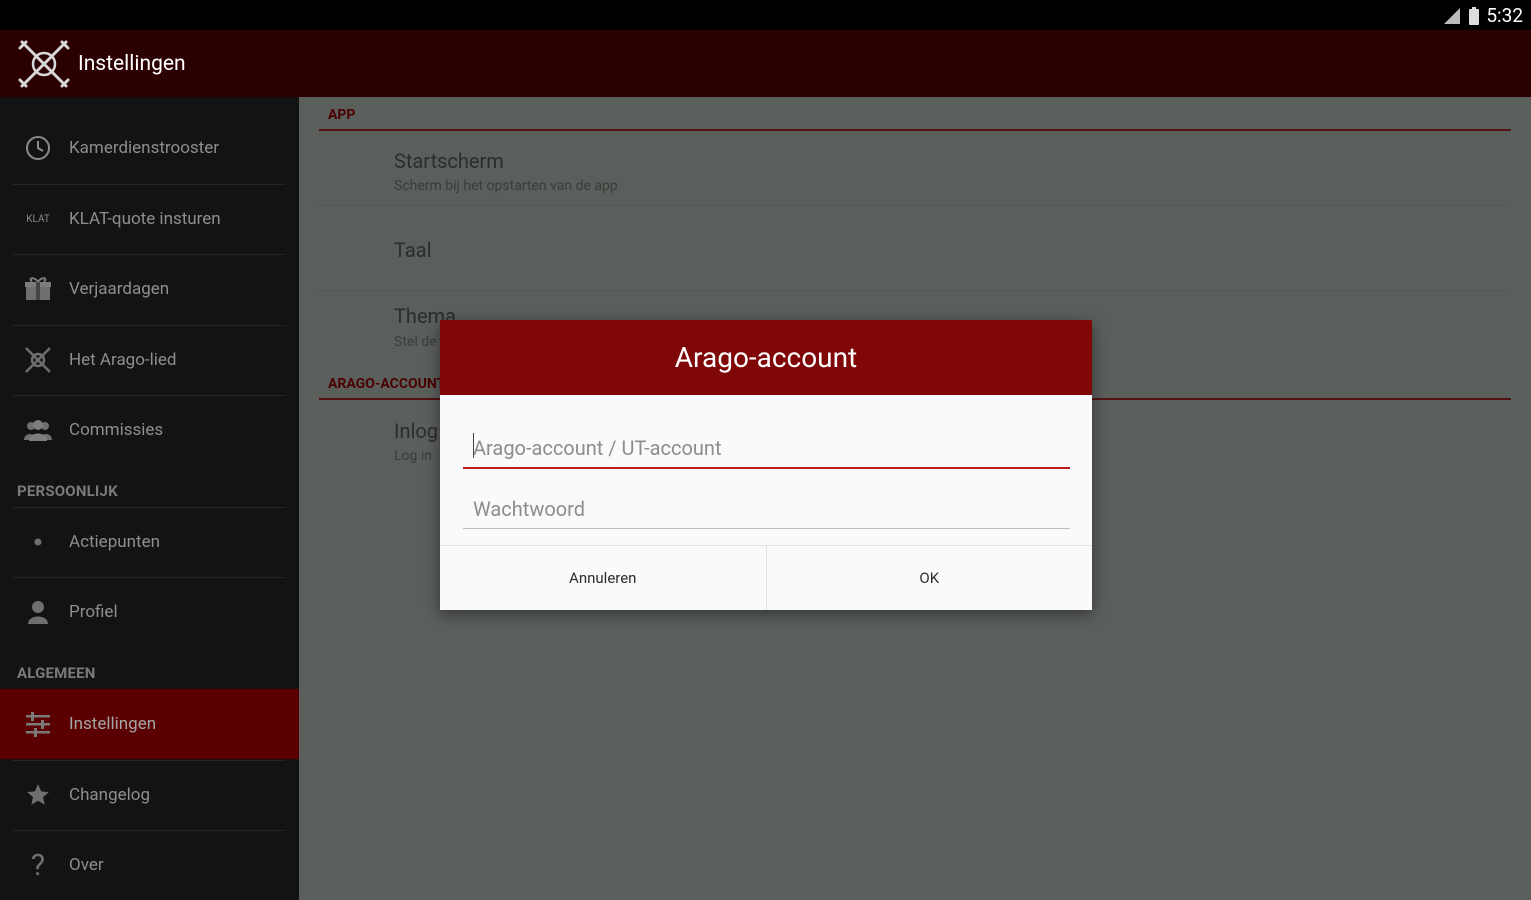 This screenshot has height=900, width=1531. Describe the element at coordinates (929, 578) in the screenshot. I see `ok-button: OK` at that location.